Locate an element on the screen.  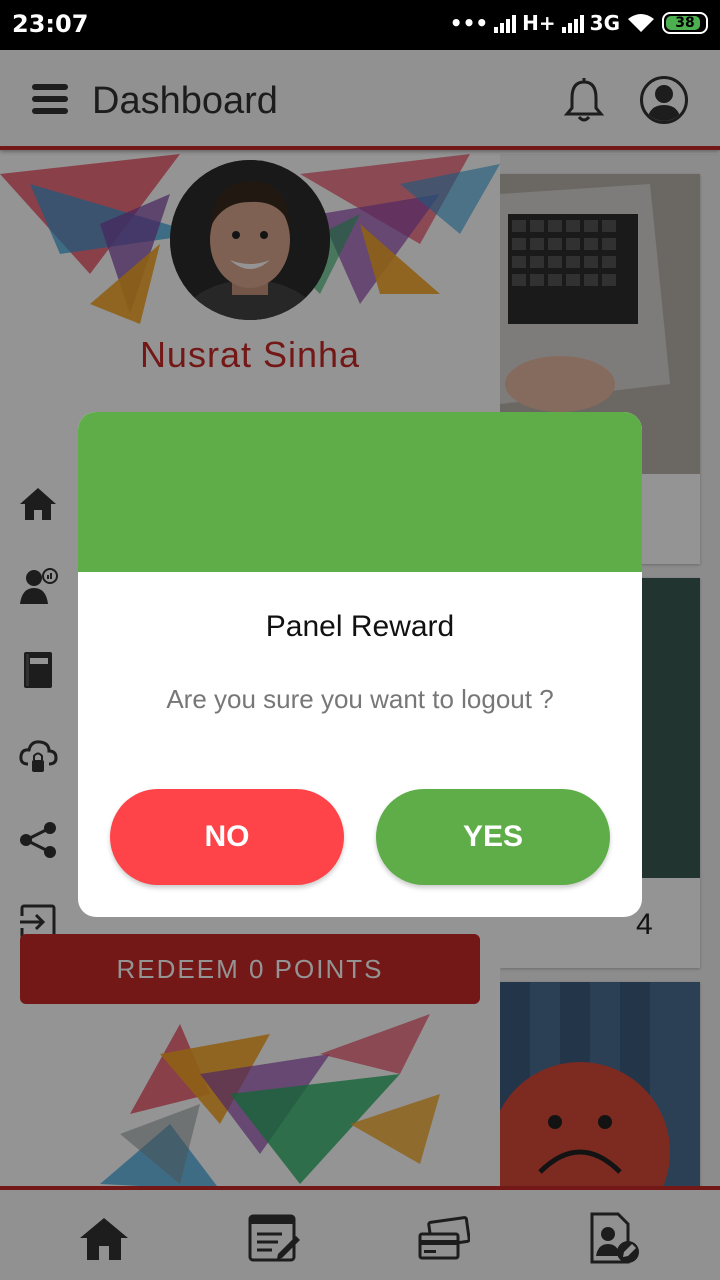
battery-level: 38 is located at coordinates (685, 23).